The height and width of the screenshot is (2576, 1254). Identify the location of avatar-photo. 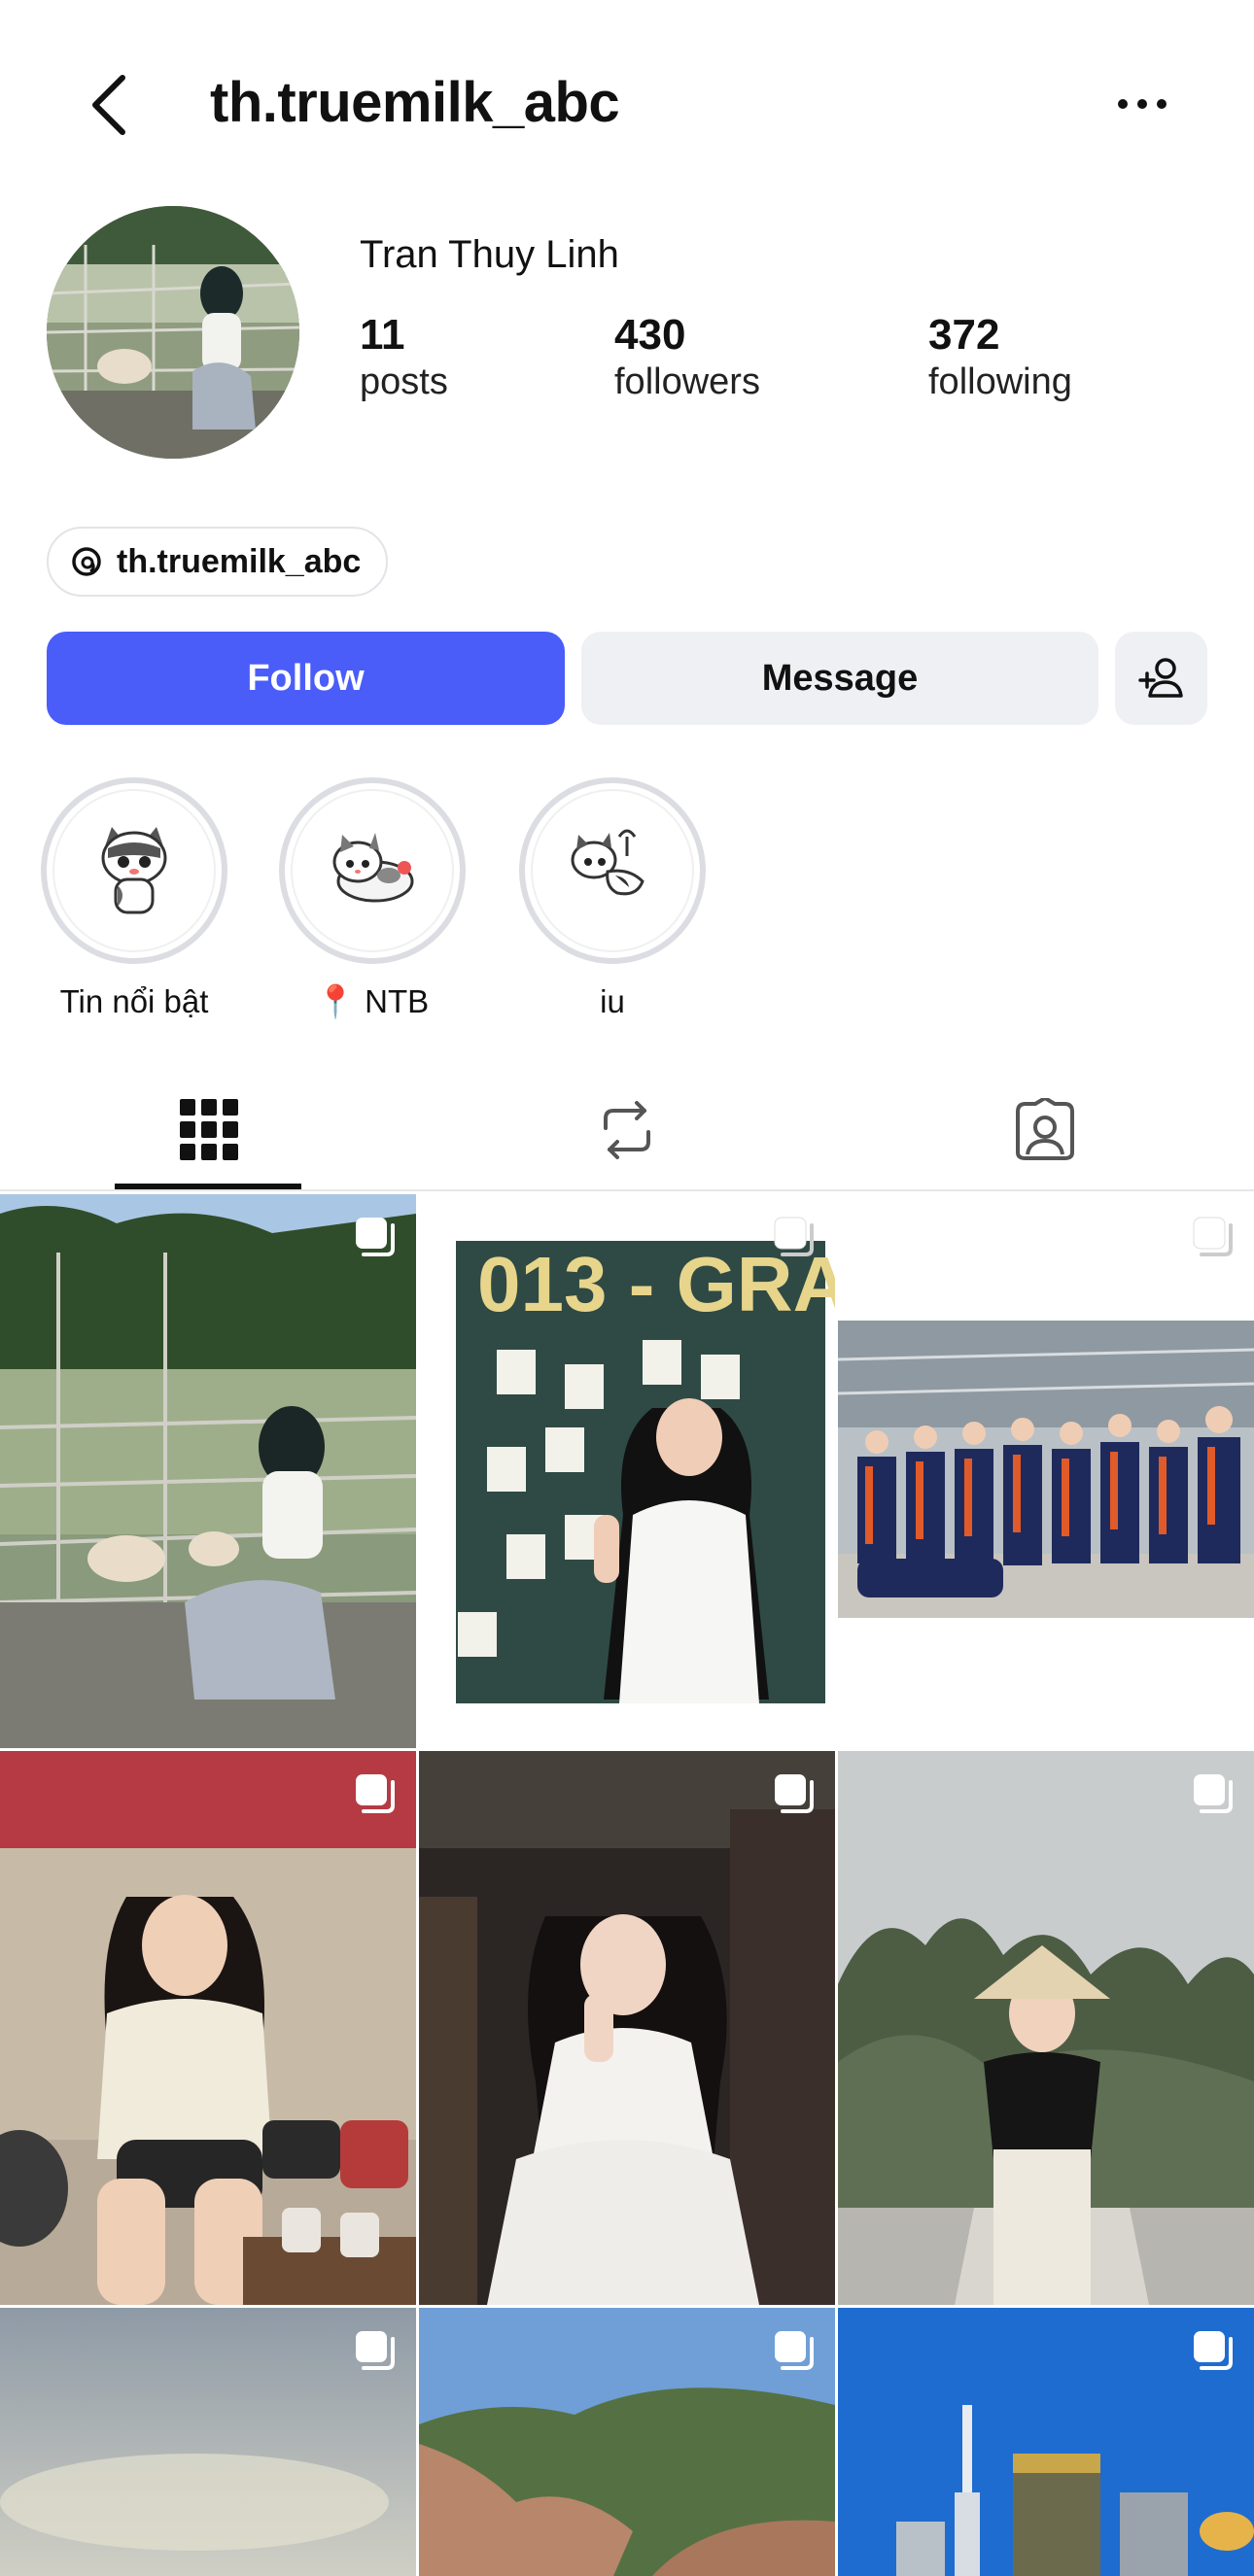
(173, 333).